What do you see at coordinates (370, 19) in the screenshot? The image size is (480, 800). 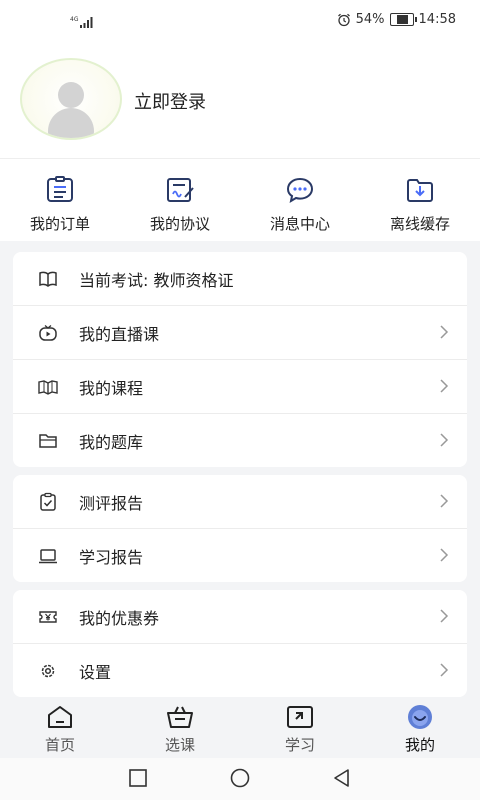 I see `battery-percent: 54%` at bounding box center [370, 19].